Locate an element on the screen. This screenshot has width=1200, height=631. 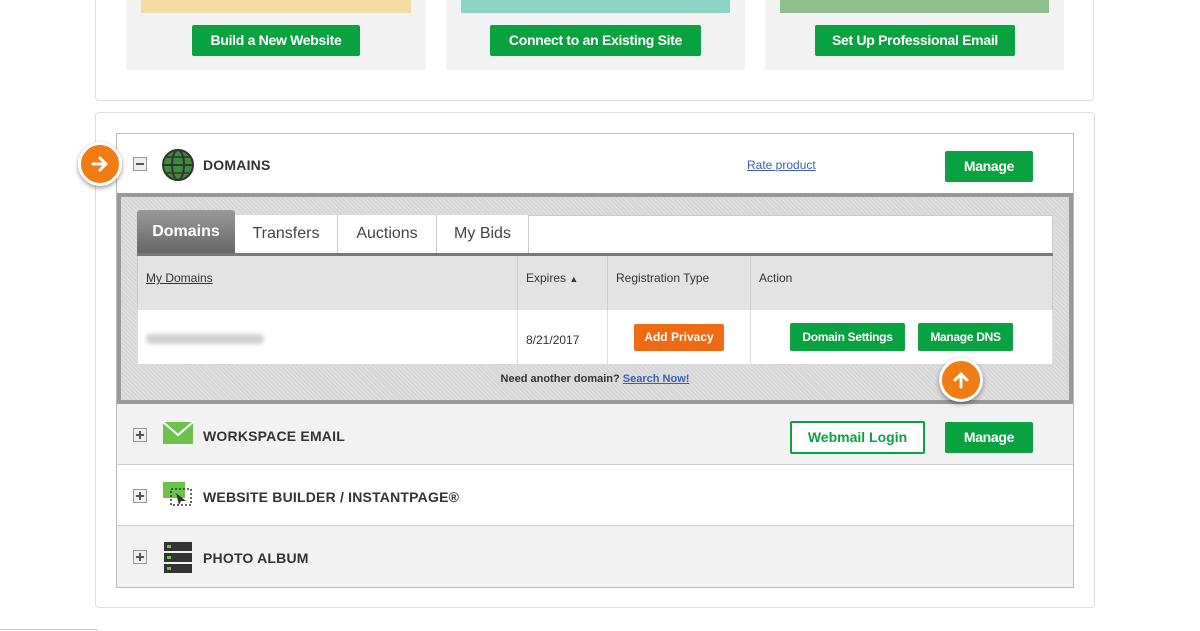
search-now-link: Search Now! is located at coordinates (656, 379).